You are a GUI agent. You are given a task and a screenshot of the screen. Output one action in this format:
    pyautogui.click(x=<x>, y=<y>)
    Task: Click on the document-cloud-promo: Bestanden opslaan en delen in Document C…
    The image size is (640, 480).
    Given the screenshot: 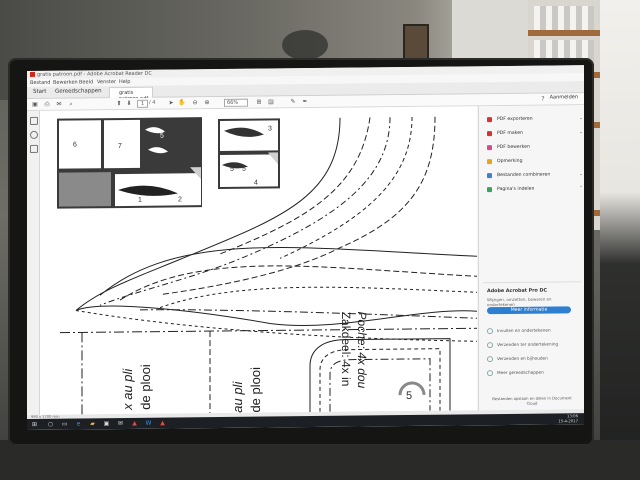 What is the action you would take?
    pyautogui.click(x=532, y=400)
    